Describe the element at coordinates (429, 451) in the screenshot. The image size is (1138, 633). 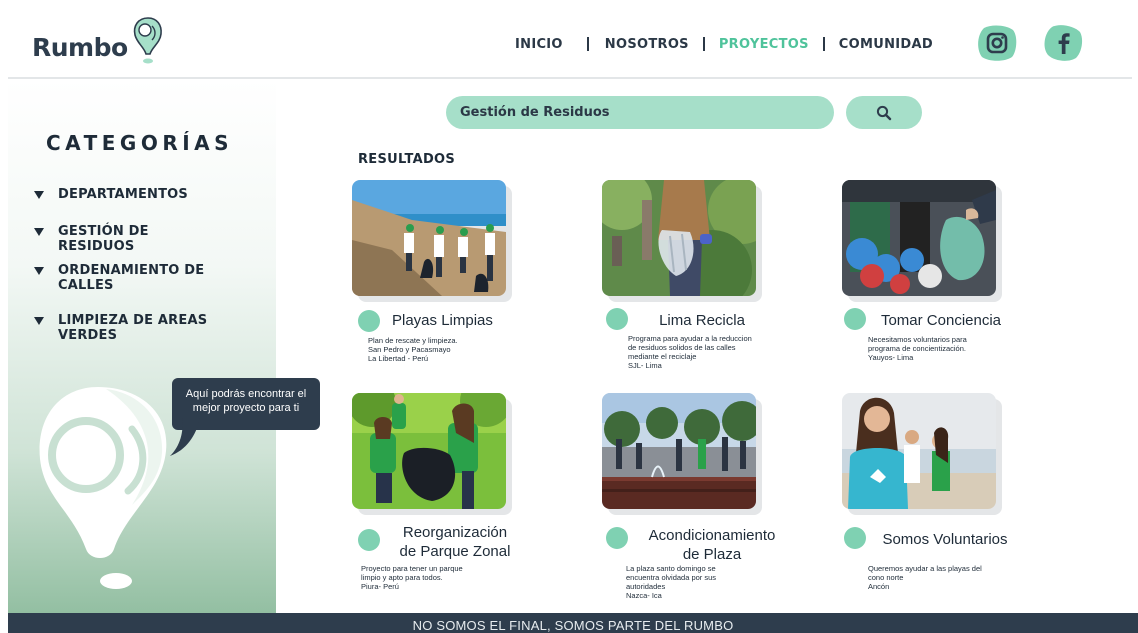
I see `park-volunteers-photo` at that location.